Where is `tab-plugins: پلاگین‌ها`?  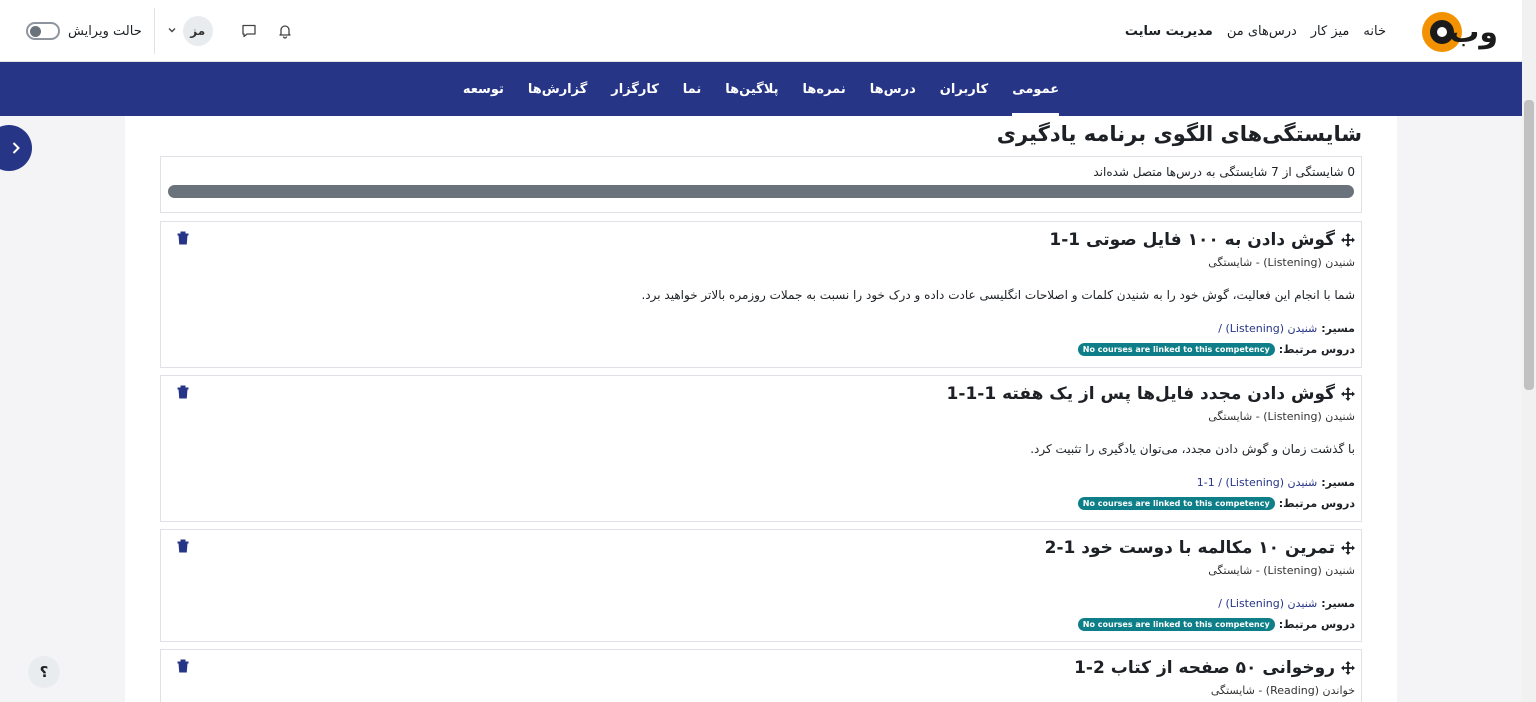 tab-plugins: پلاگین‌ها is located at coordinates (751, 89).